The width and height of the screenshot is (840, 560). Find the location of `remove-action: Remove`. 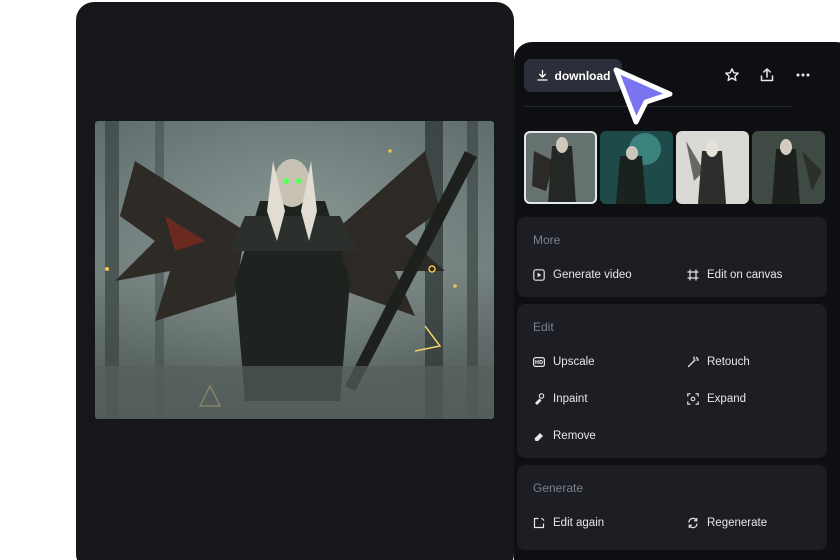

remove-action: Remove is located at coordinates (564, 436).